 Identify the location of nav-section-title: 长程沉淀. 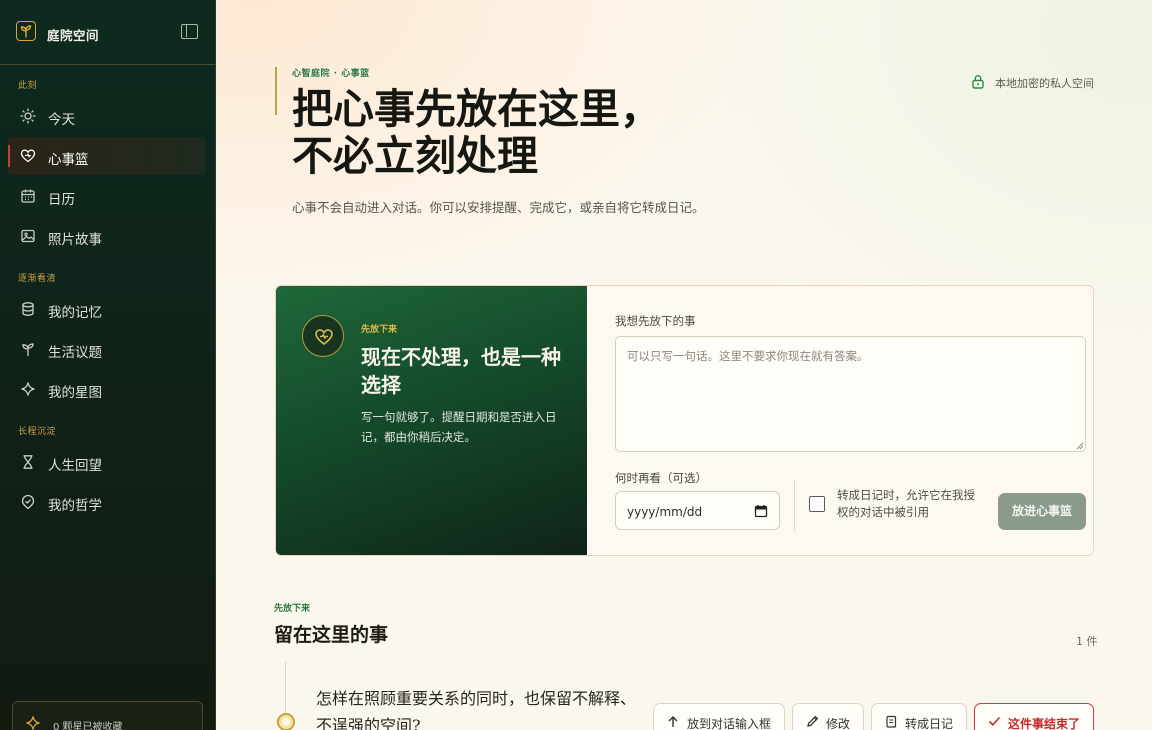
(37, 432).